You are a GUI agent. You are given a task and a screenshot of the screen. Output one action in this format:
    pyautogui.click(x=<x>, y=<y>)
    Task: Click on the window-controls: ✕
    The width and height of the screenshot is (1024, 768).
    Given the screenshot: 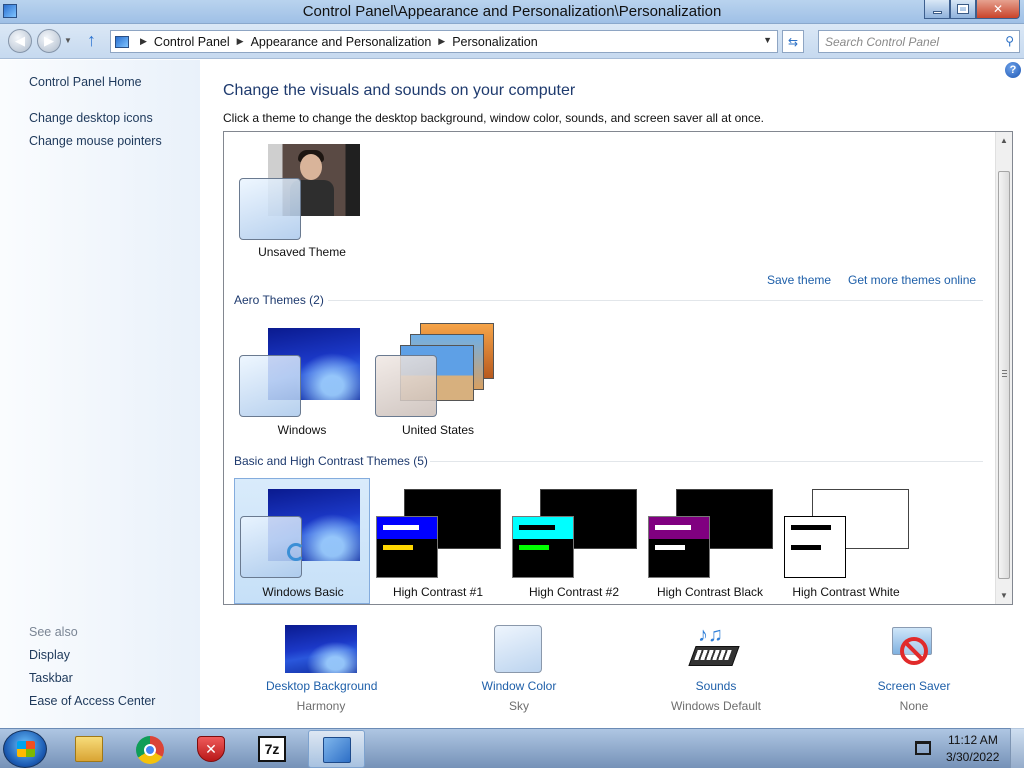 What is the action you would take?
    pyautogui.click(x=972, y=9)
    